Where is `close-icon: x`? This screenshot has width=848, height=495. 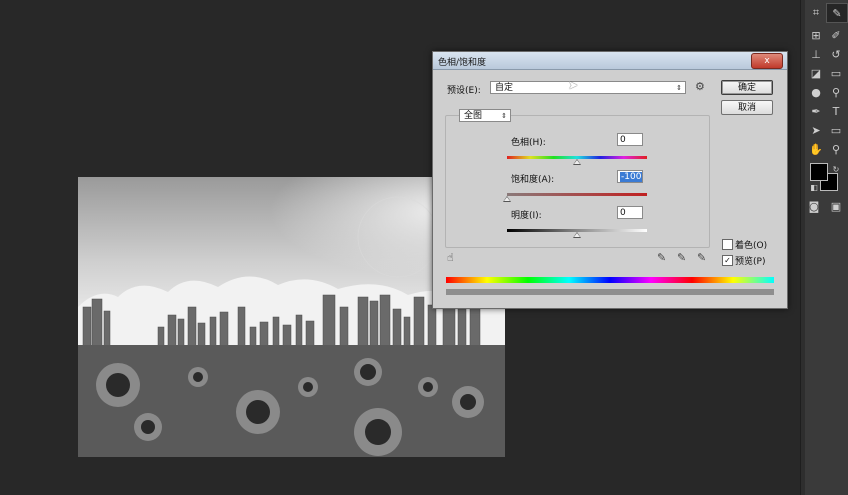 close-icon: x is located at coordinates (767, 61).